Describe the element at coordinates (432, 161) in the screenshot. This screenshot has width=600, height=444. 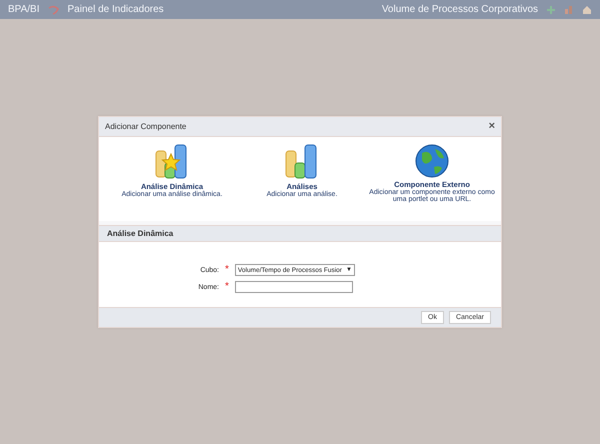
I see `globe-icon` at that location.